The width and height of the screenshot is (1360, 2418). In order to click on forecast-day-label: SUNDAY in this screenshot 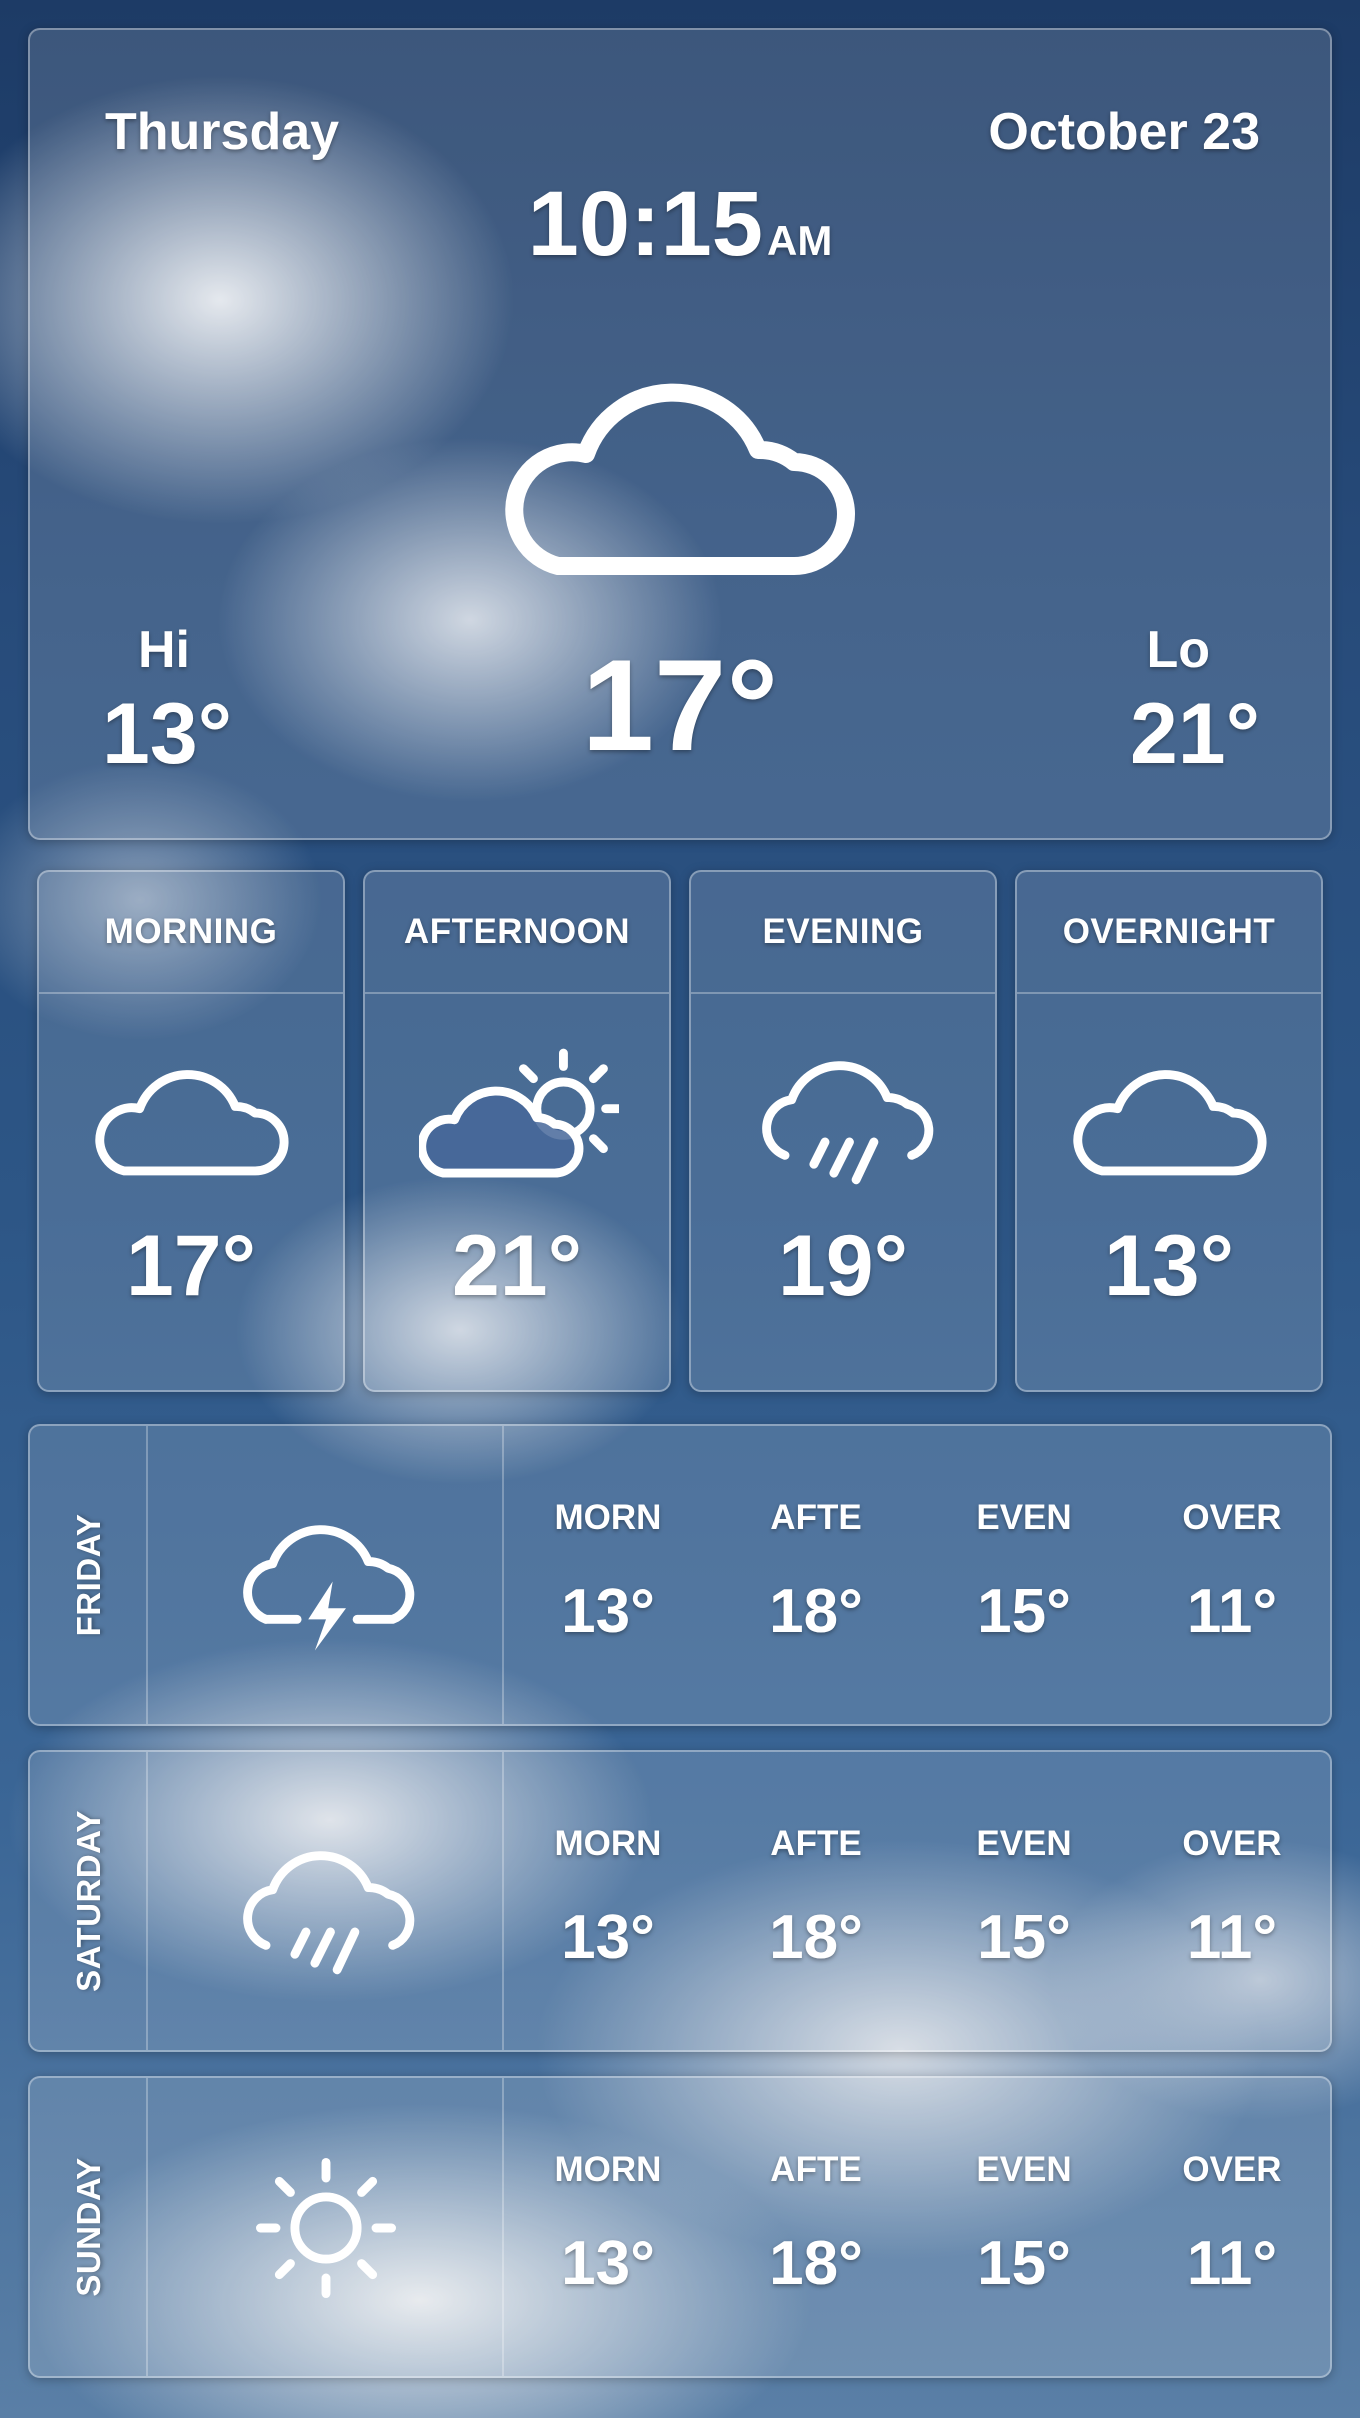, I will do `click(88, 2227)`.